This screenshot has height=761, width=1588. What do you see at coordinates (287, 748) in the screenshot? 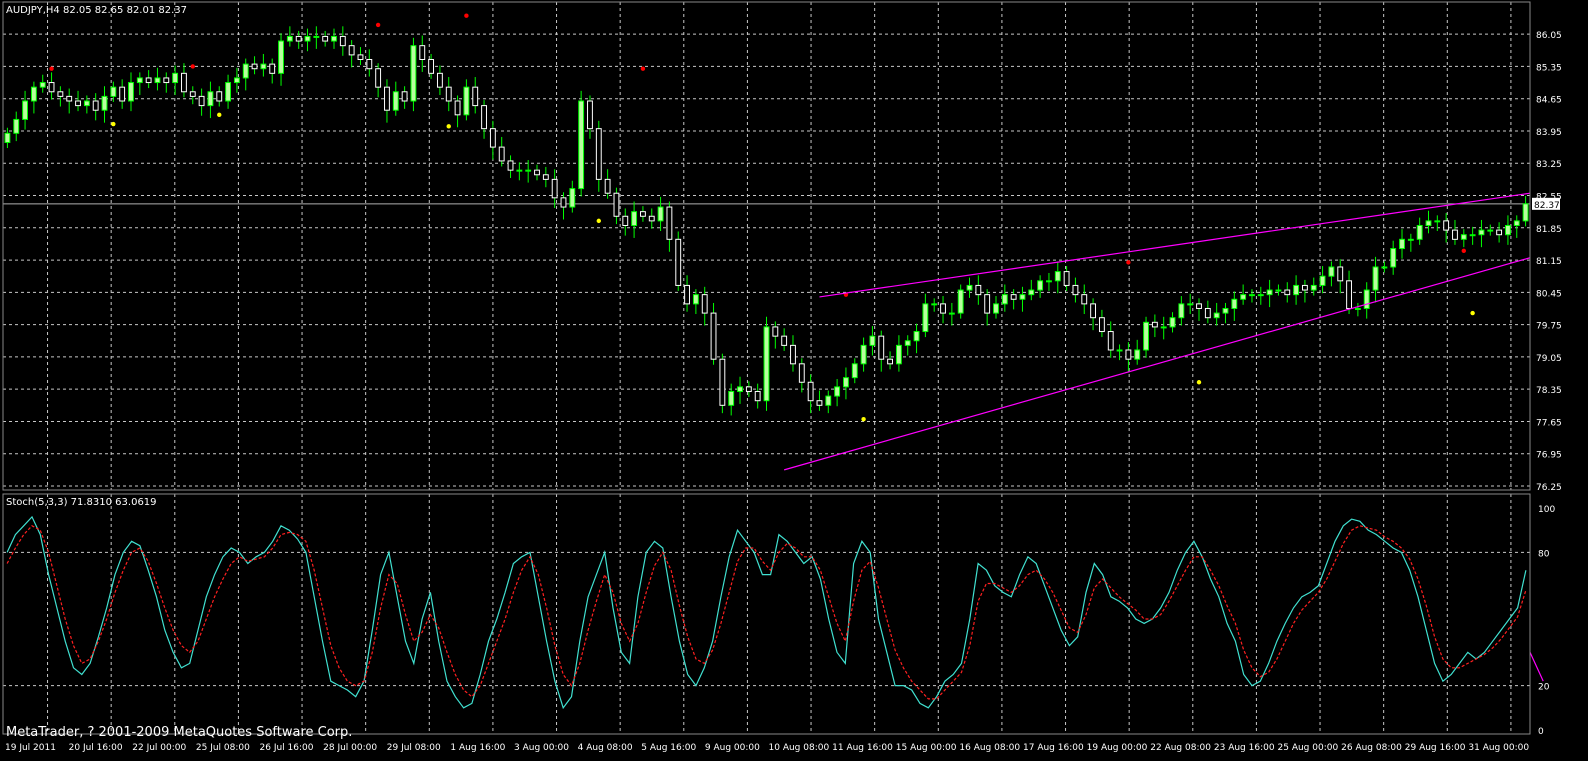
I see `x-tick-label: 26 Jul 16:00` at bounding box center [287, 748].